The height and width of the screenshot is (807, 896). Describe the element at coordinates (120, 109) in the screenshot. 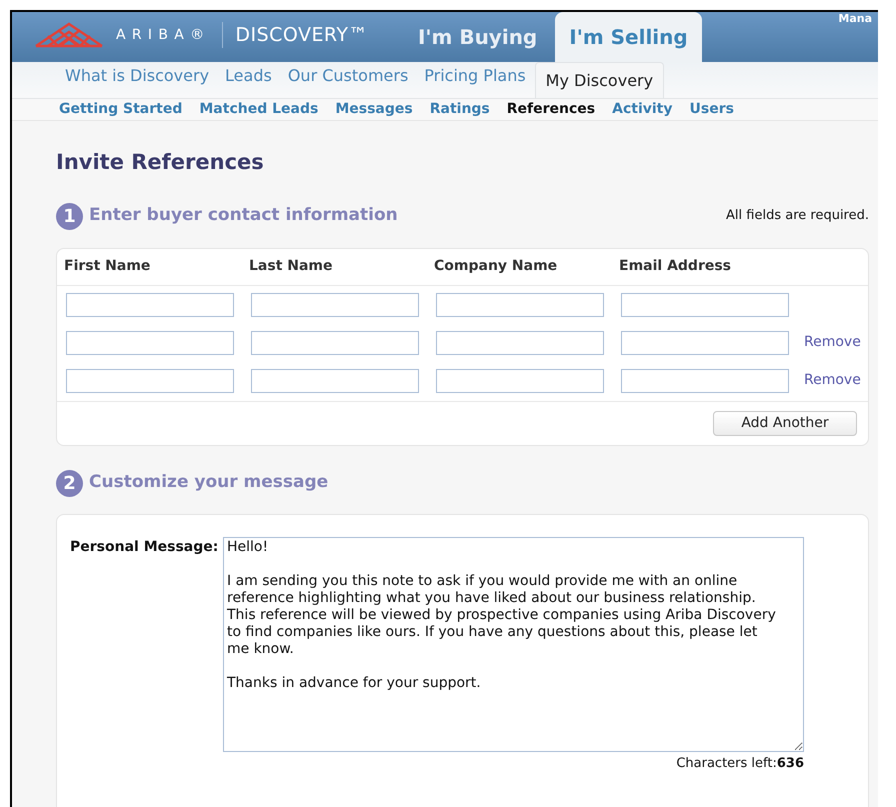

I see `subnav-link: Getting Started` at that location.